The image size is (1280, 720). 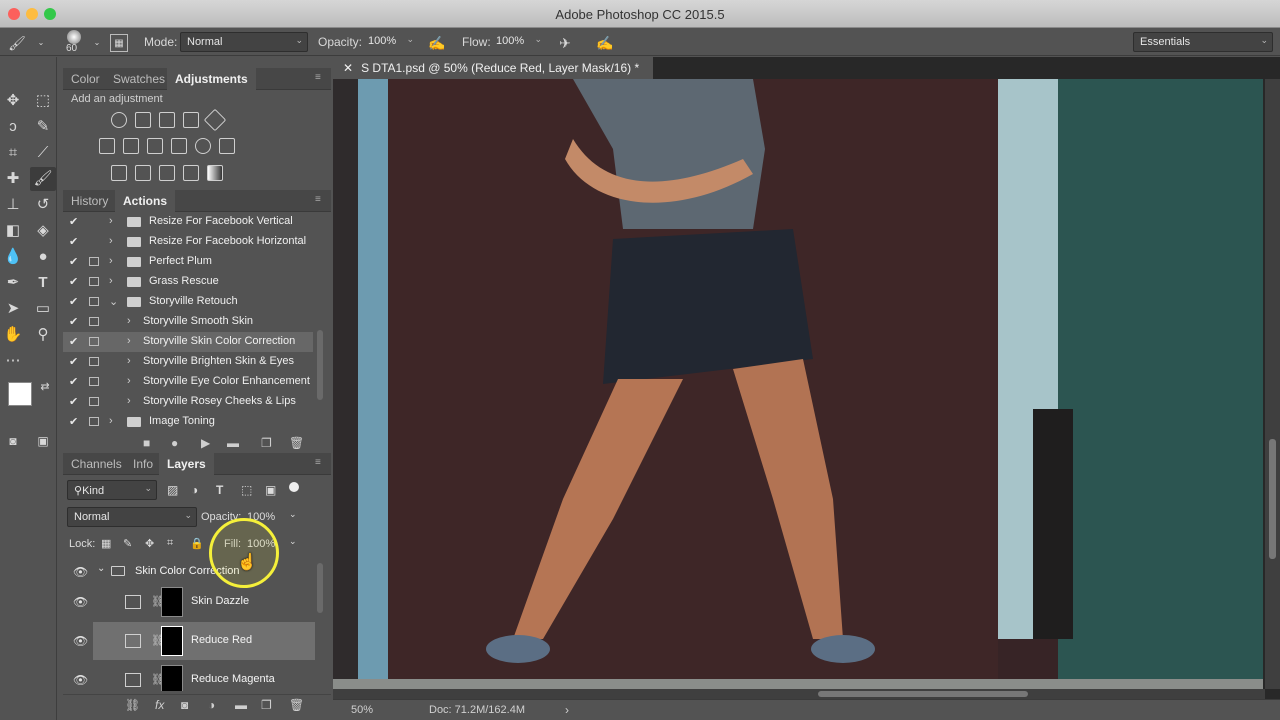 What do you see at coordinates (143, 173) in the screenshot?
I see `posterize-icon` at bounding box center [143, 173].